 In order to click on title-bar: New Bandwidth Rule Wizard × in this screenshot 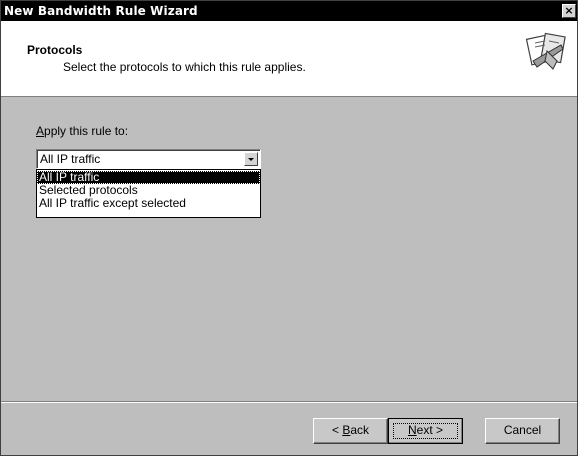, I will do `click(289, 11)`.